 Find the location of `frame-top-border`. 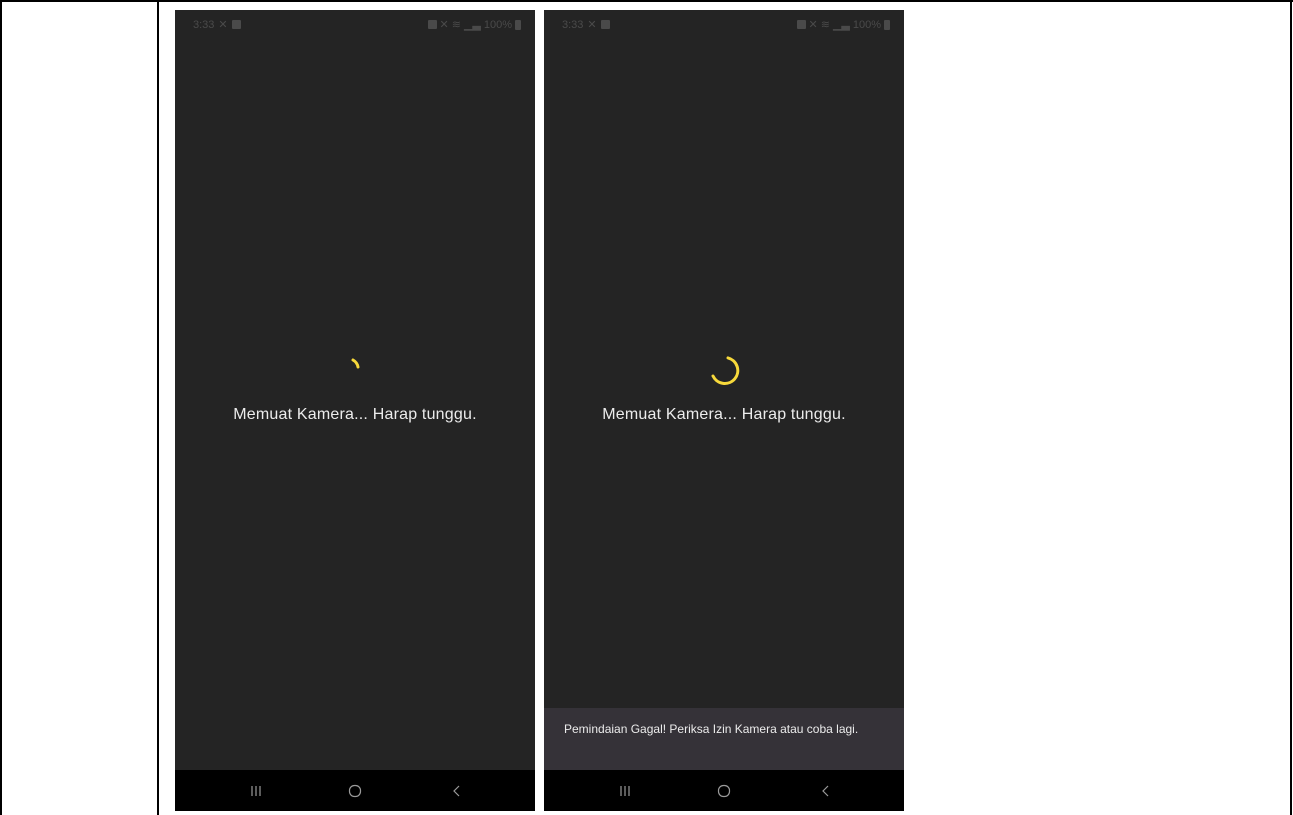

frame-top-border is located at coordinates (646, 1).